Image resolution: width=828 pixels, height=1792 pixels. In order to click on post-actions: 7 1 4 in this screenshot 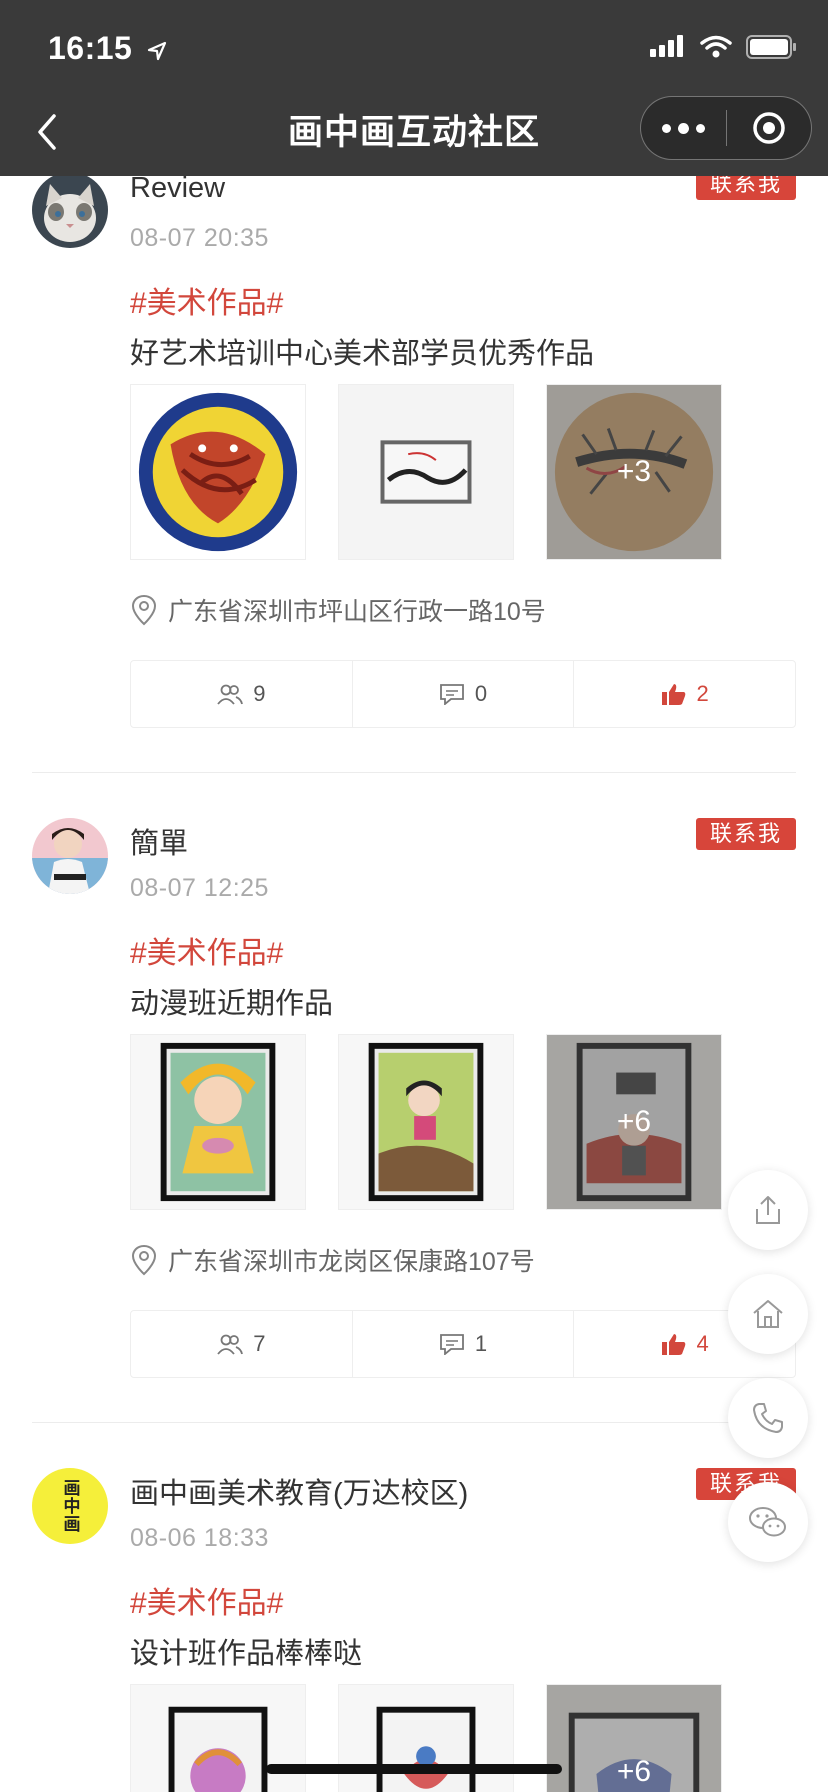, I will do `click(463, 1344)`.